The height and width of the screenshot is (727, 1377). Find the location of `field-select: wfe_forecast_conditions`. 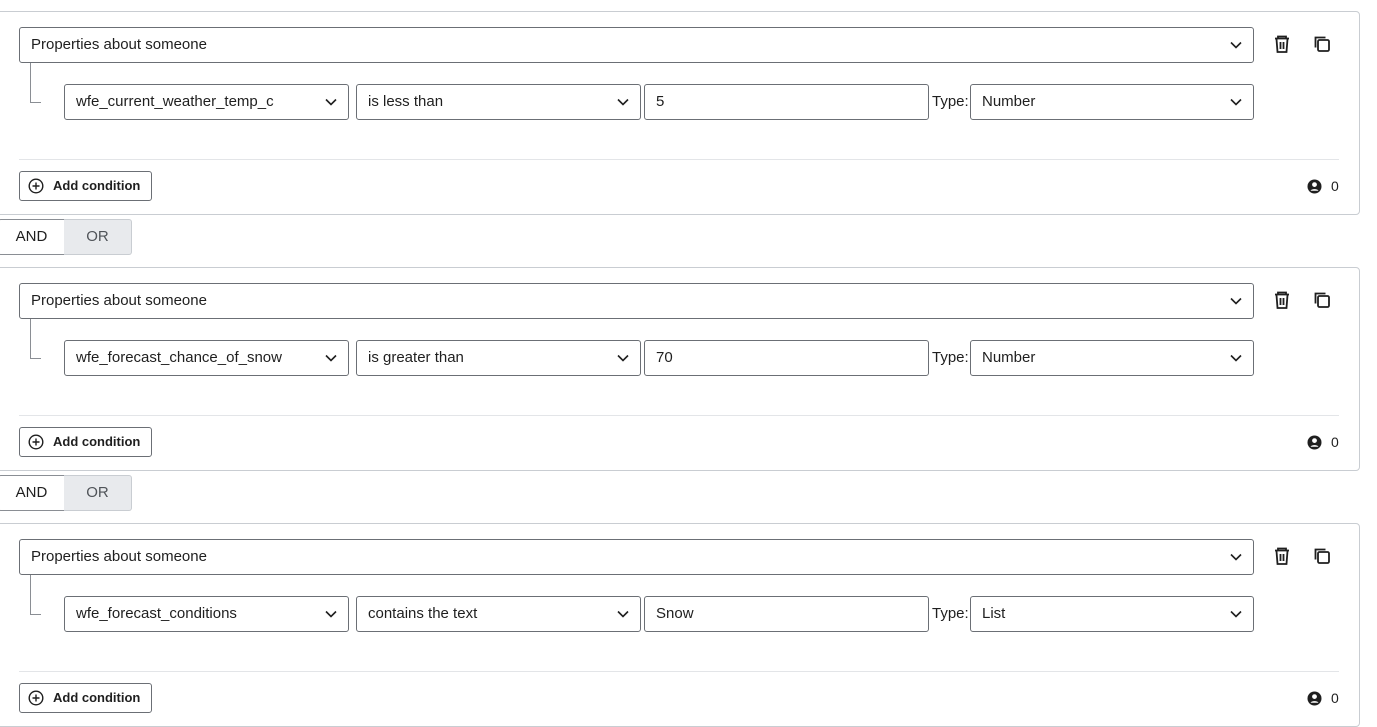

field-select: wfe_forecast_conditions is located at coordinates (206, 614).